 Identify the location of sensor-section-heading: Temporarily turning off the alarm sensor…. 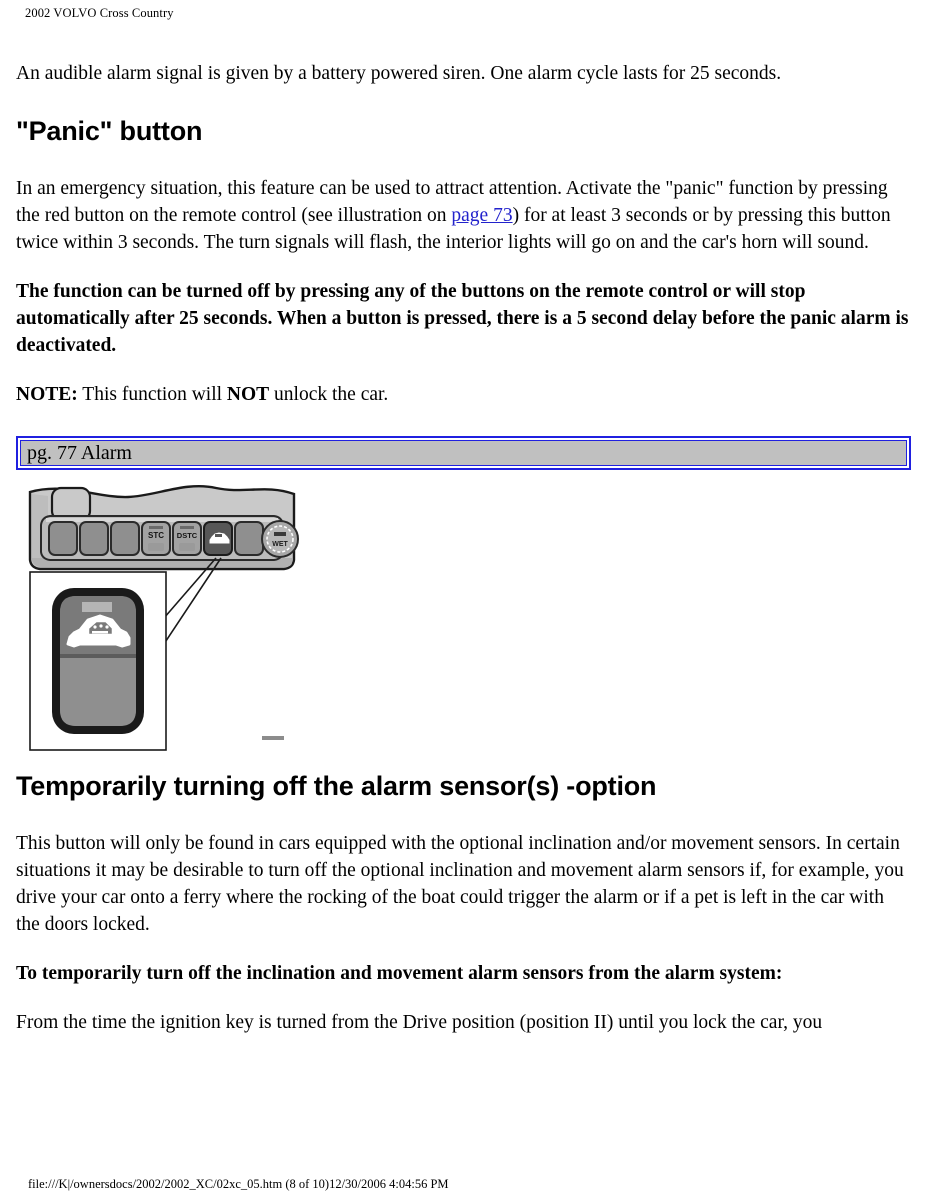
(336, 786).